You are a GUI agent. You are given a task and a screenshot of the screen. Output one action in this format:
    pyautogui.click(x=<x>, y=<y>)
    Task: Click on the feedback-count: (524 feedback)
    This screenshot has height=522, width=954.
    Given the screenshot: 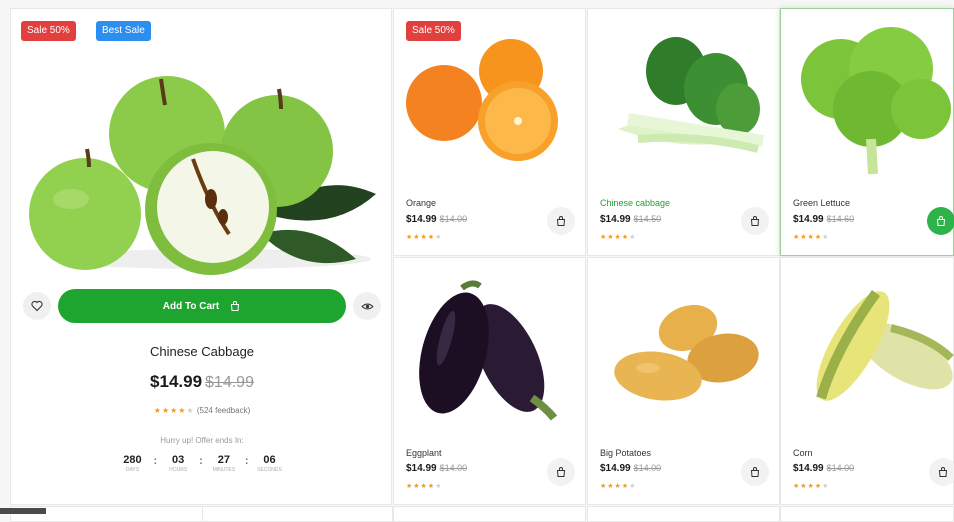 What is the action you would take?
    pyautogui.click(x=223, y=410)
    